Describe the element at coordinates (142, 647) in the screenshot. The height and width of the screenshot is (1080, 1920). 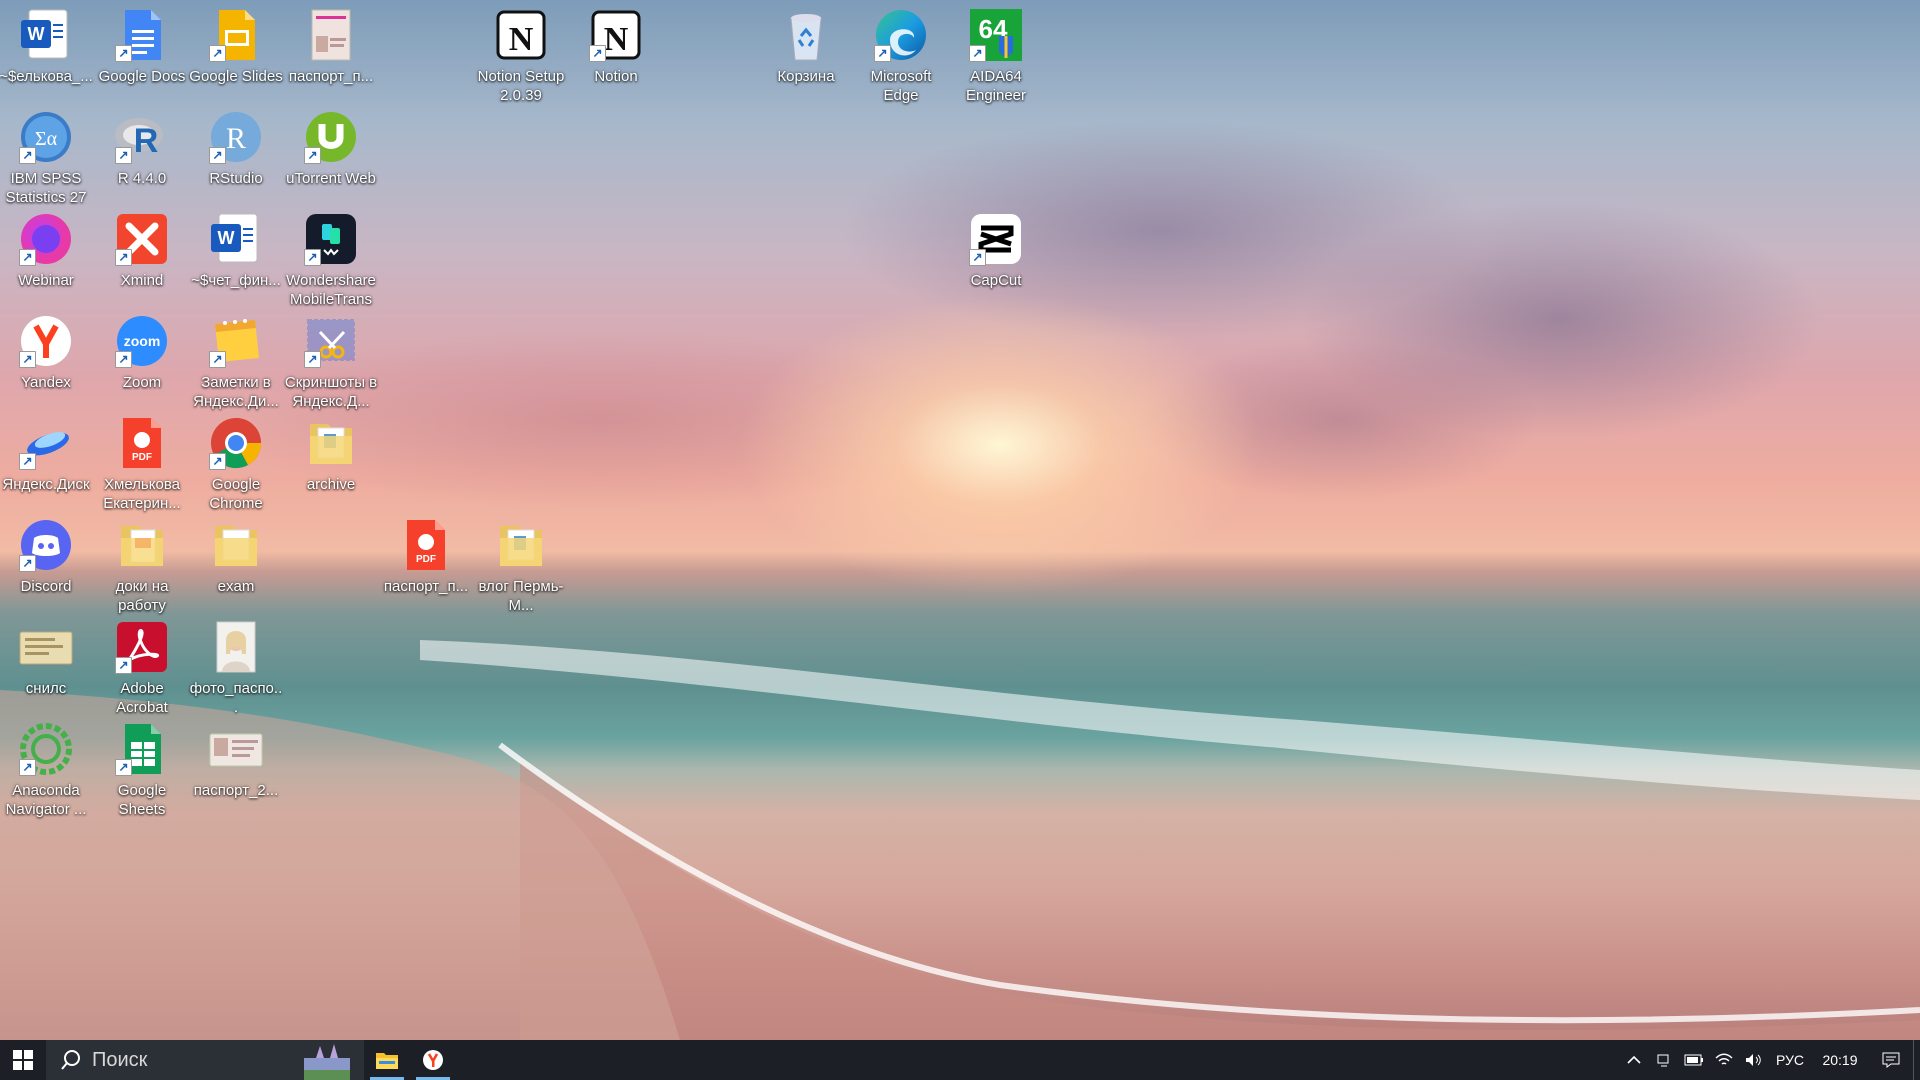
I see `acrobat-icon: ↗` at that location.